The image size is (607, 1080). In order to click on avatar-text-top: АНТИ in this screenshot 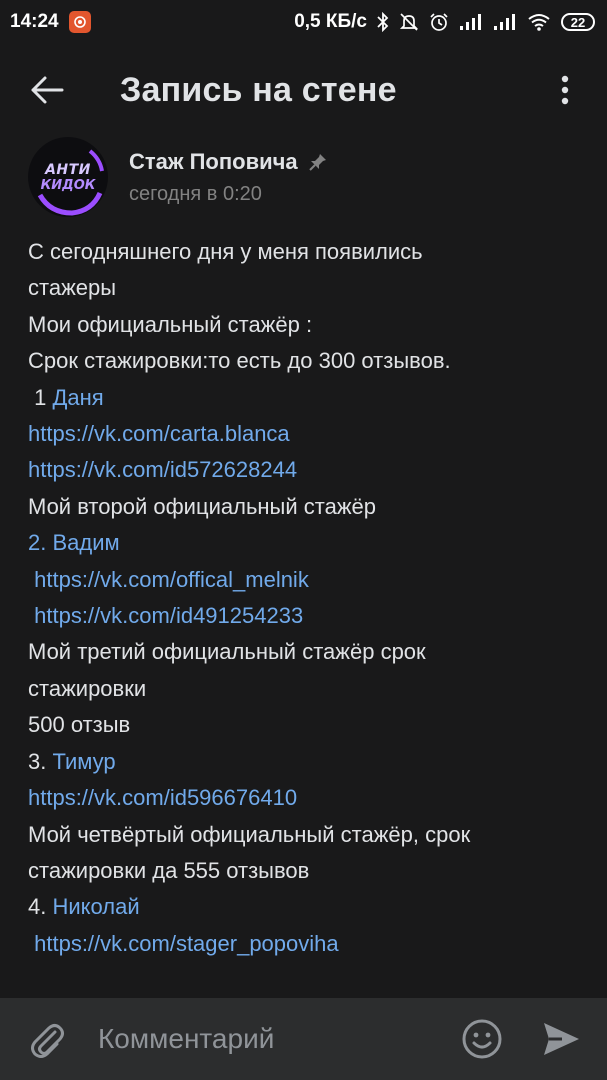, I will do `click(68, 170)`.